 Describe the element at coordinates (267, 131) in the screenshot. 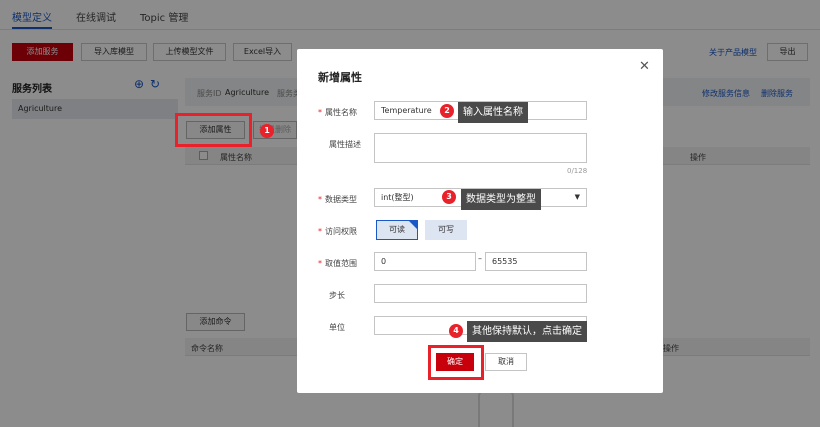

I see `step-badge-1: 1` at that location.